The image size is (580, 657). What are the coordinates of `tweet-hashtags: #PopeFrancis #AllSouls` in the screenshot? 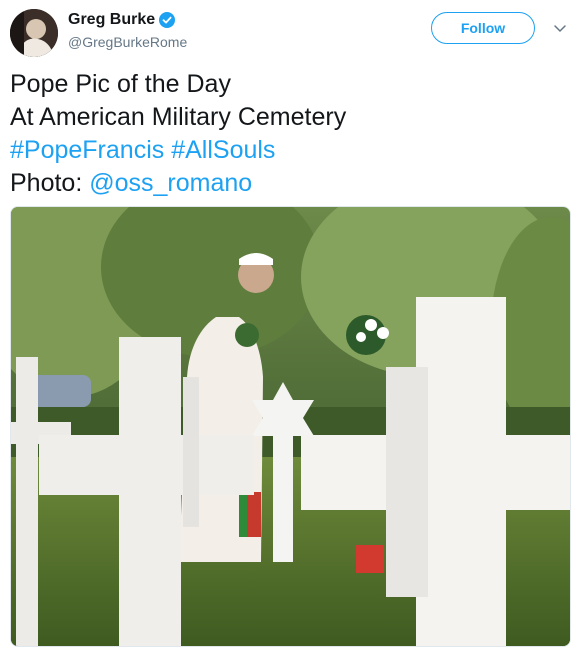 It's located at (290, 150).